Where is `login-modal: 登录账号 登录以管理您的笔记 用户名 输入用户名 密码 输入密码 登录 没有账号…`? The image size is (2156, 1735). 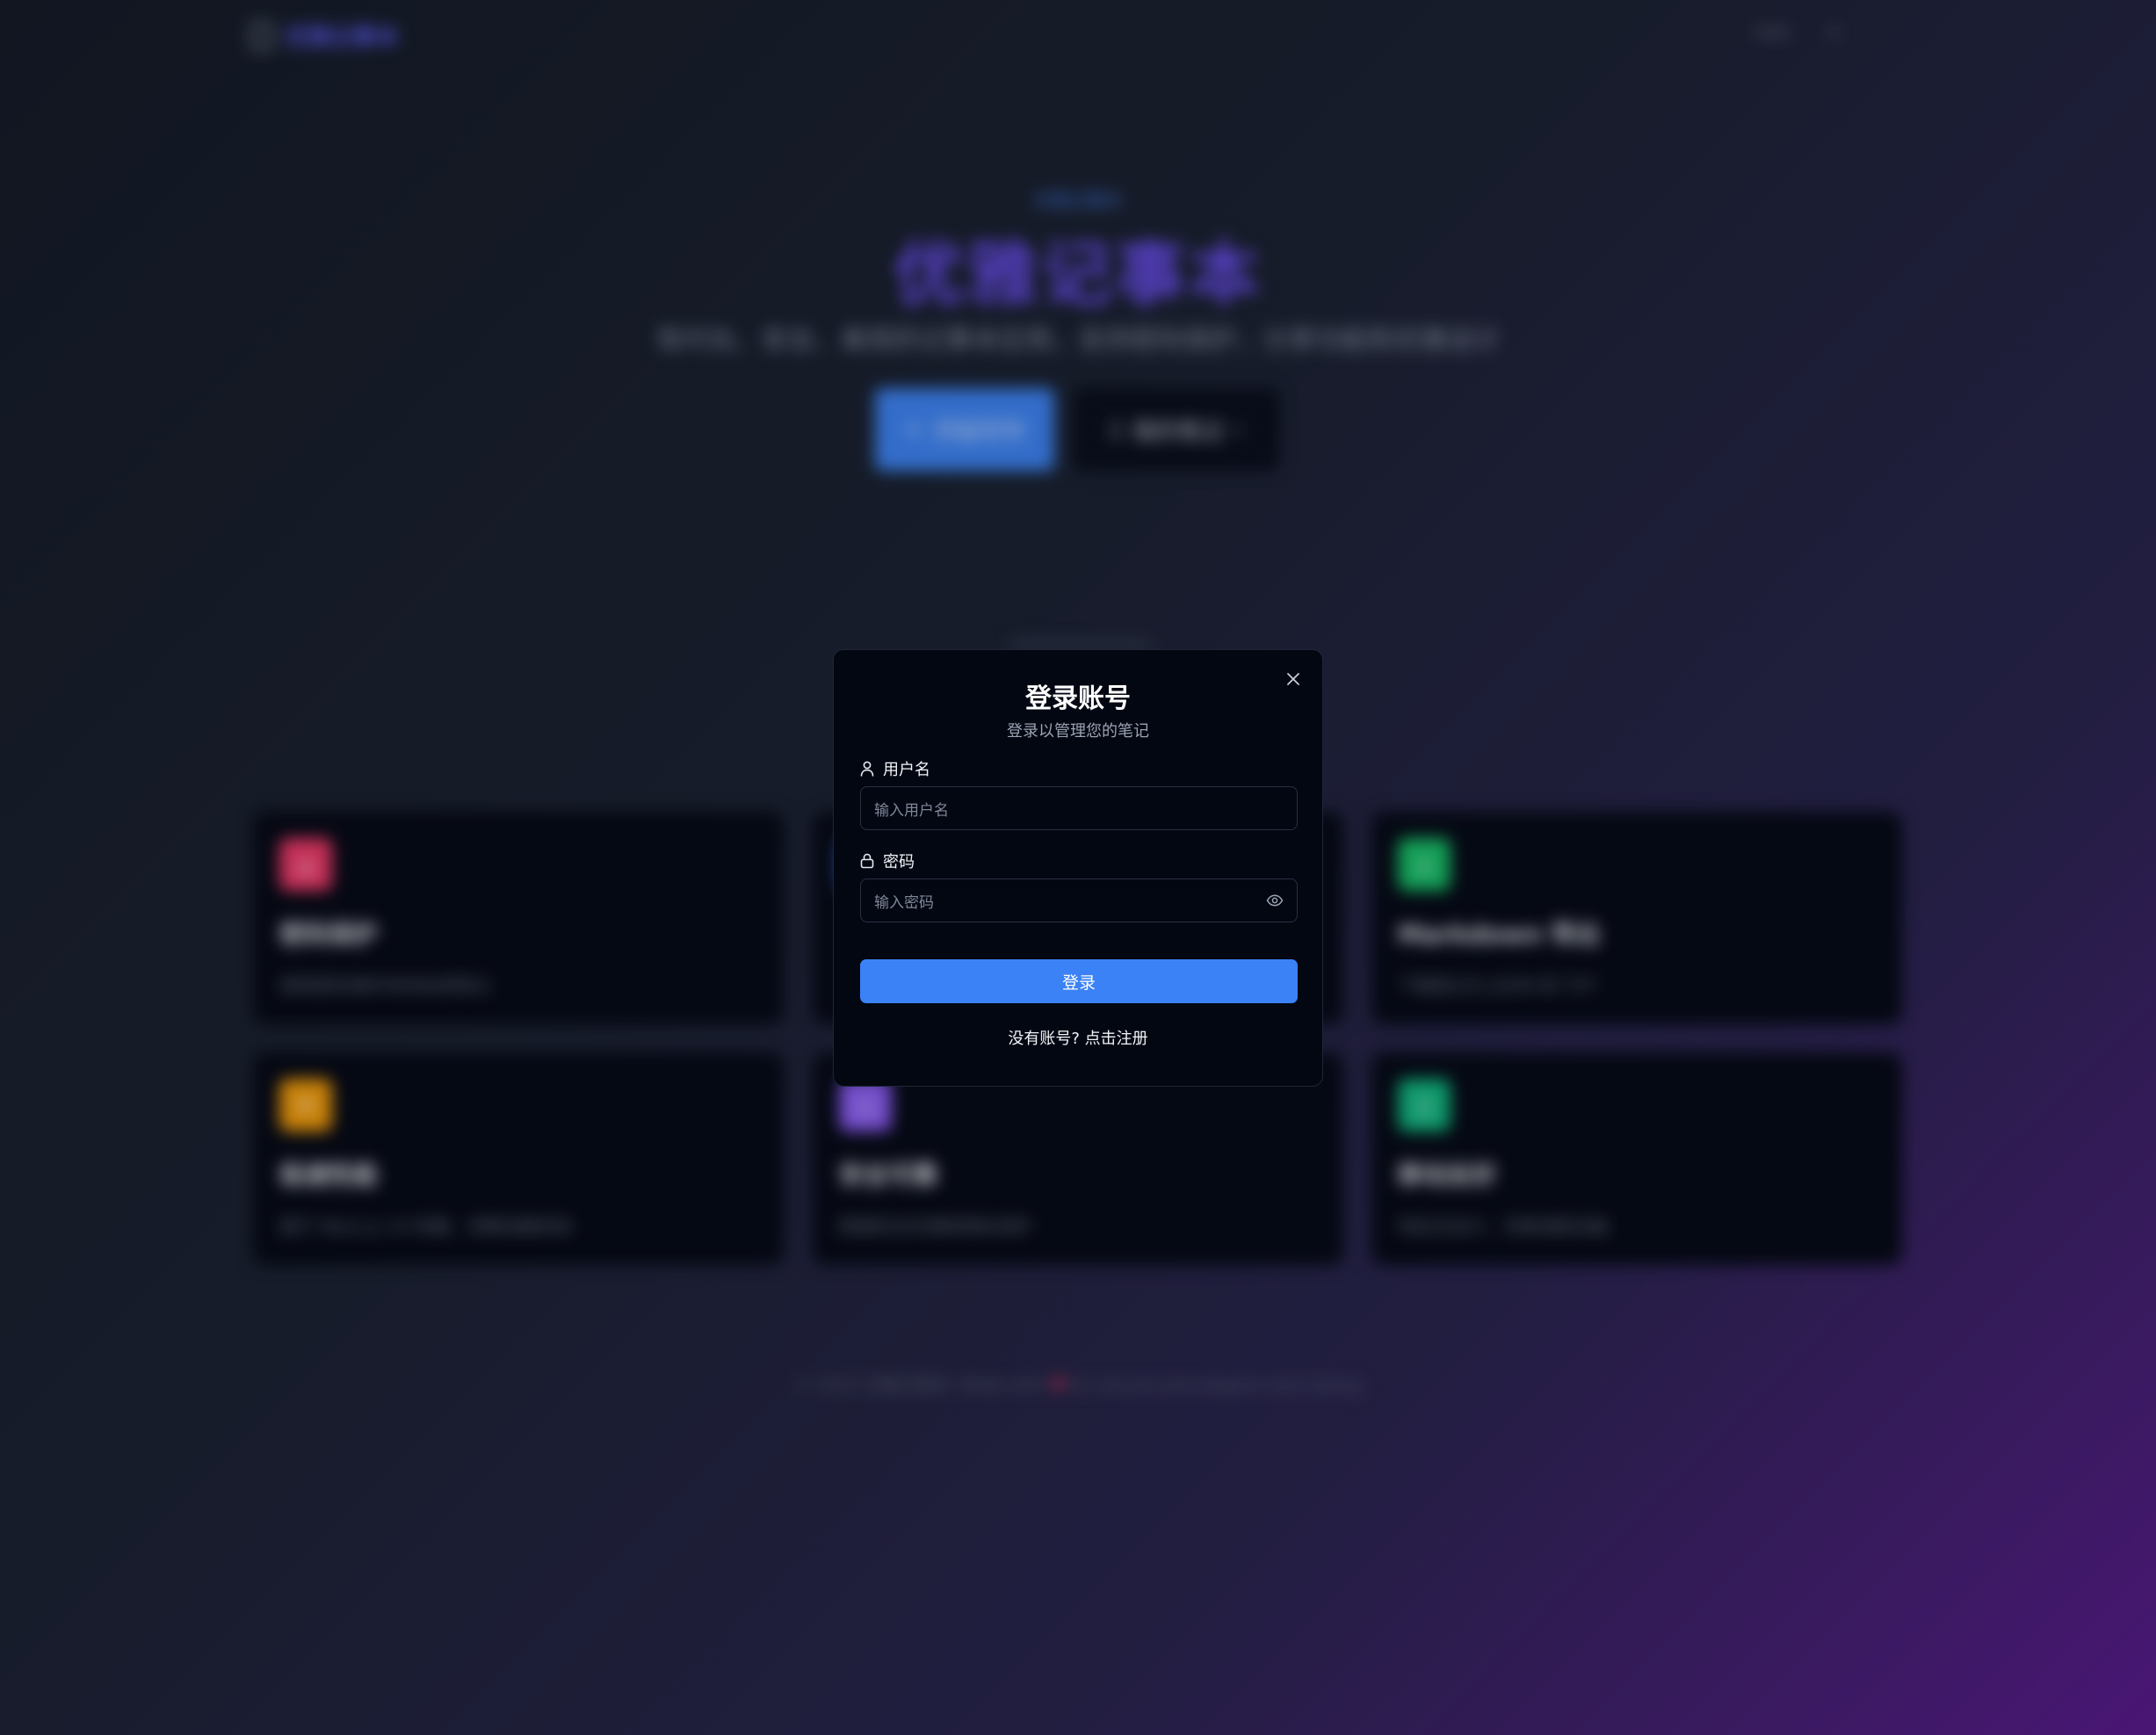
login-modal: 登录账号 登录以管理您的笔记 用户名 输入用户名 密码 输入密码 登录 没有账号… is located at coordinates (1078, 868).